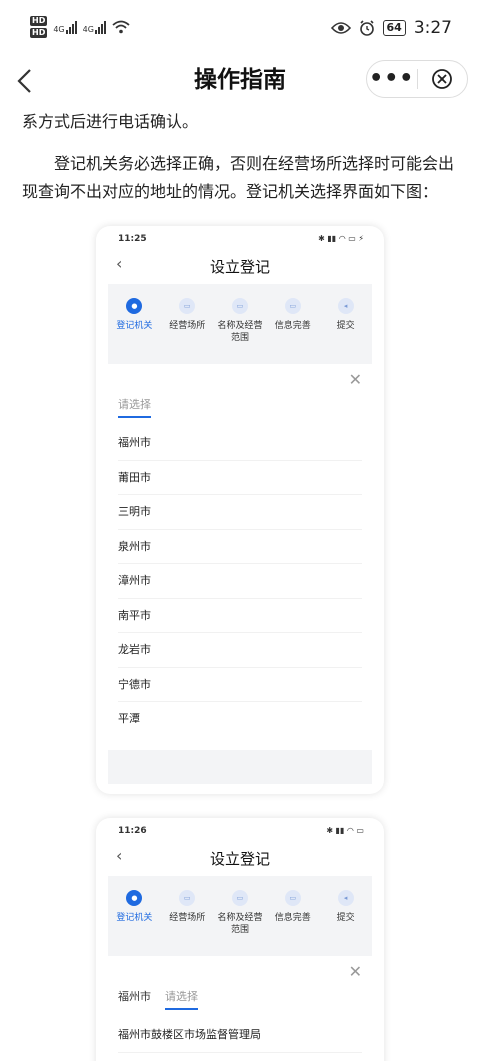 This screenshot has width=480, height=1061. What do you see at coordinates (240, 767) in the screenshot?
I see `shot1-bottom-bar` at bounding box center [240, 767].